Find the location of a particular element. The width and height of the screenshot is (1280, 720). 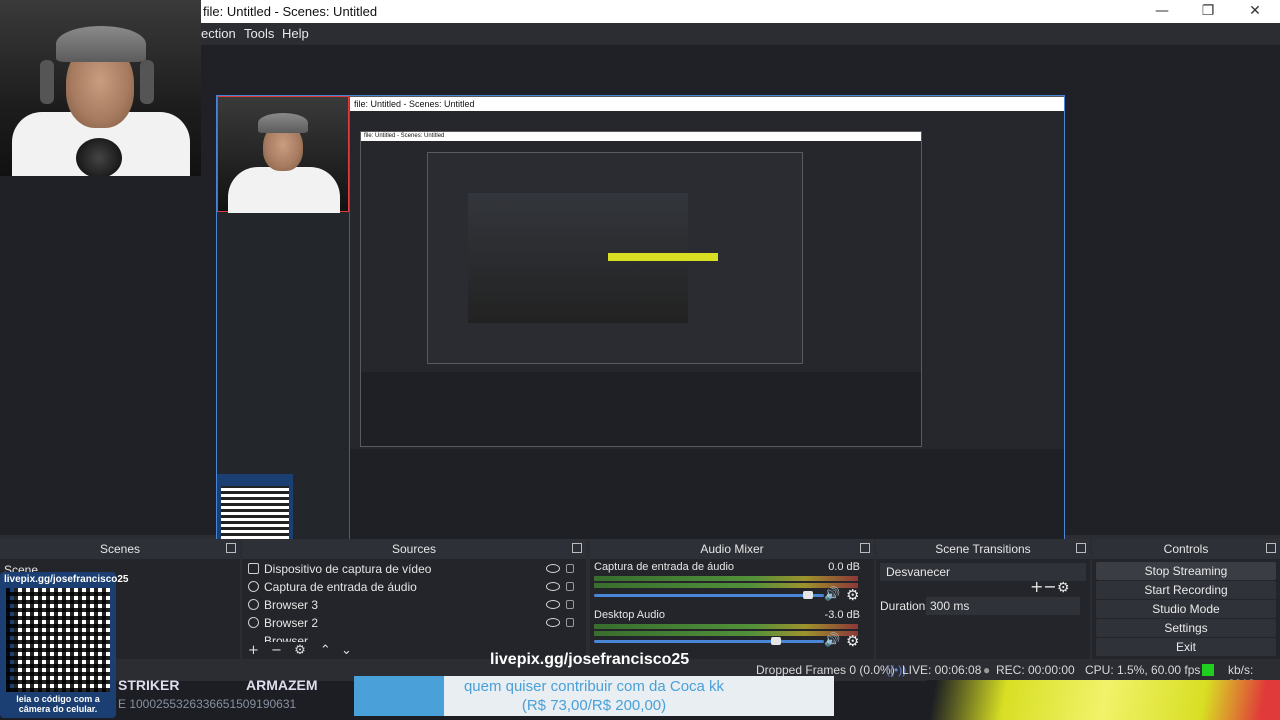

dropped-frames: Dropped Frames 0 (0.0%) is located at coordinates (825, 670).